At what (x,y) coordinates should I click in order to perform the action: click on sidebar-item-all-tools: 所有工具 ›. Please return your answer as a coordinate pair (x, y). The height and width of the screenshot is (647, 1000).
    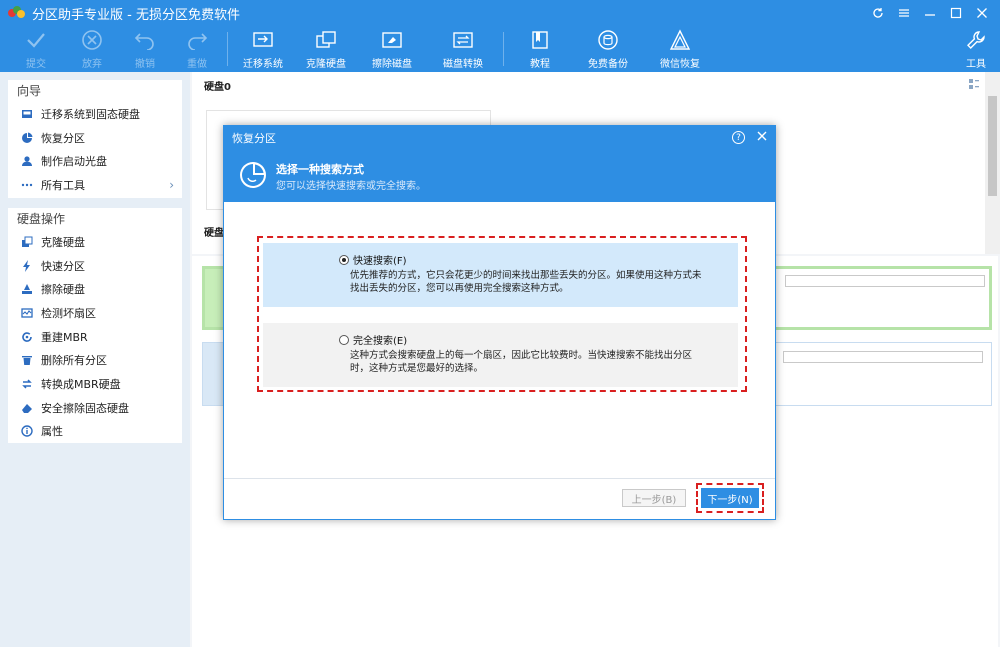
    Looking at the image, I should click on (95, 185).